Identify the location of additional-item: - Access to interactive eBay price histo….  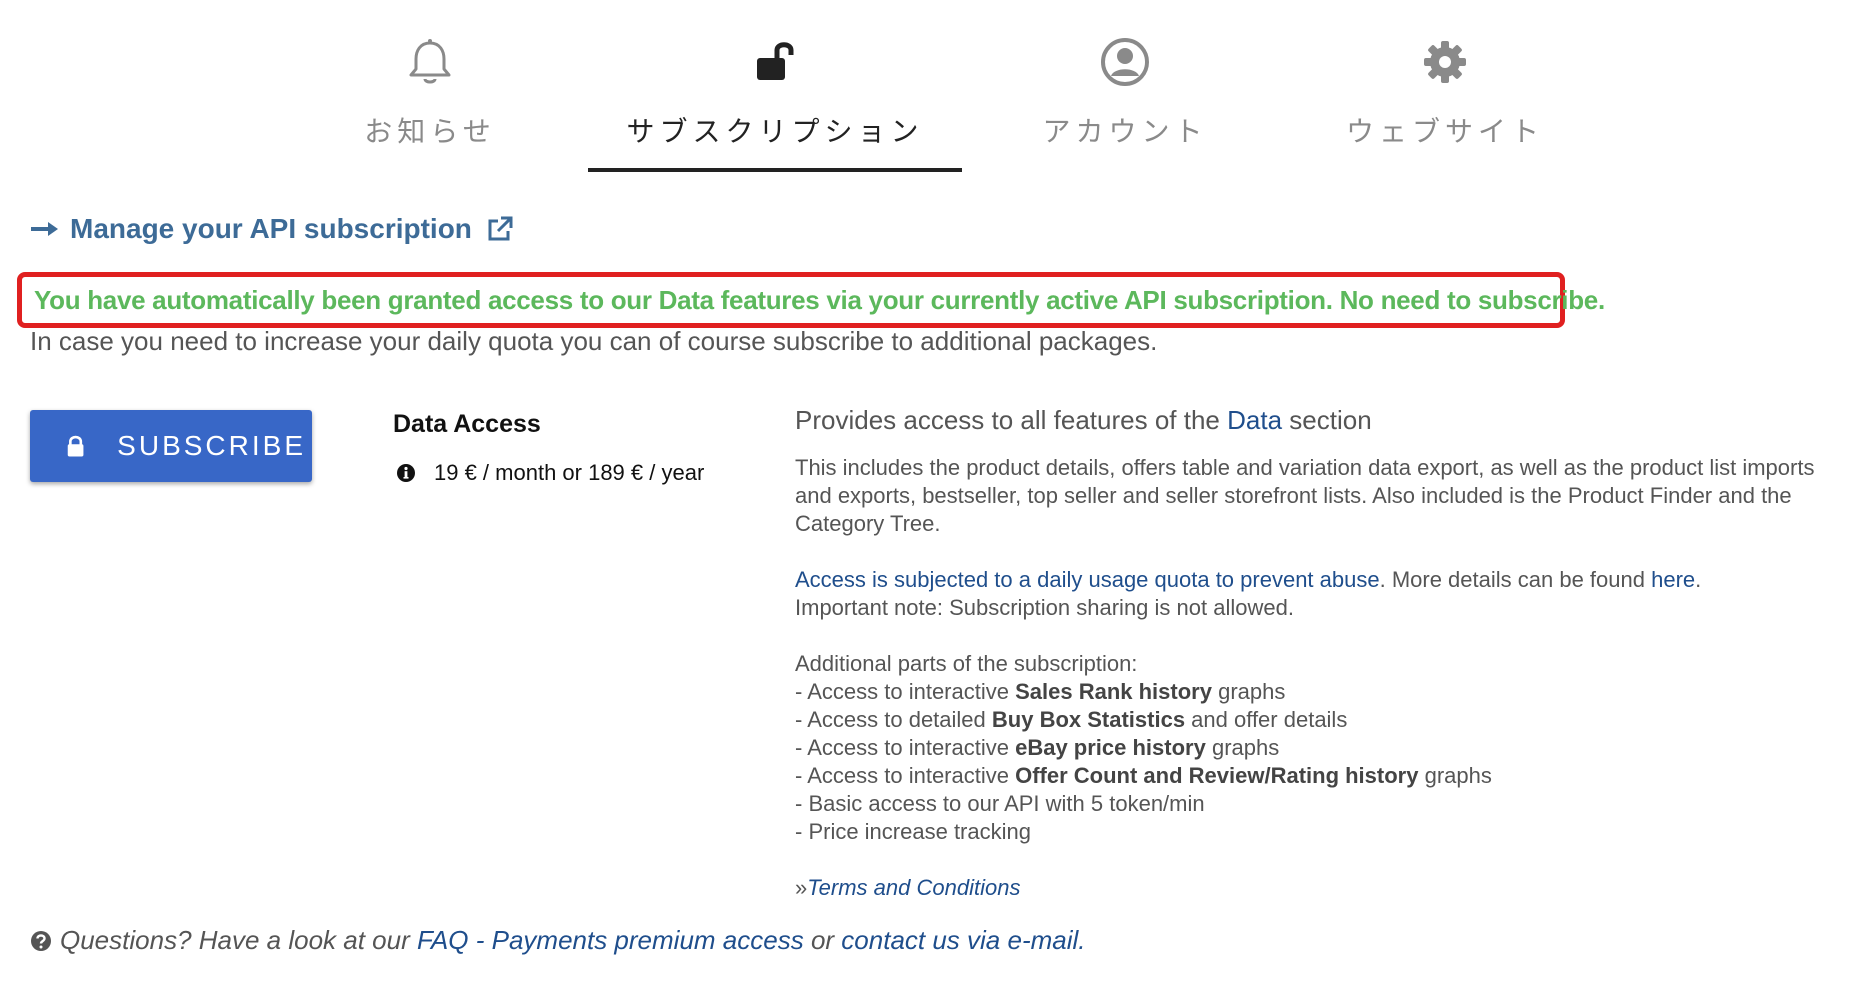
(1315, 748).